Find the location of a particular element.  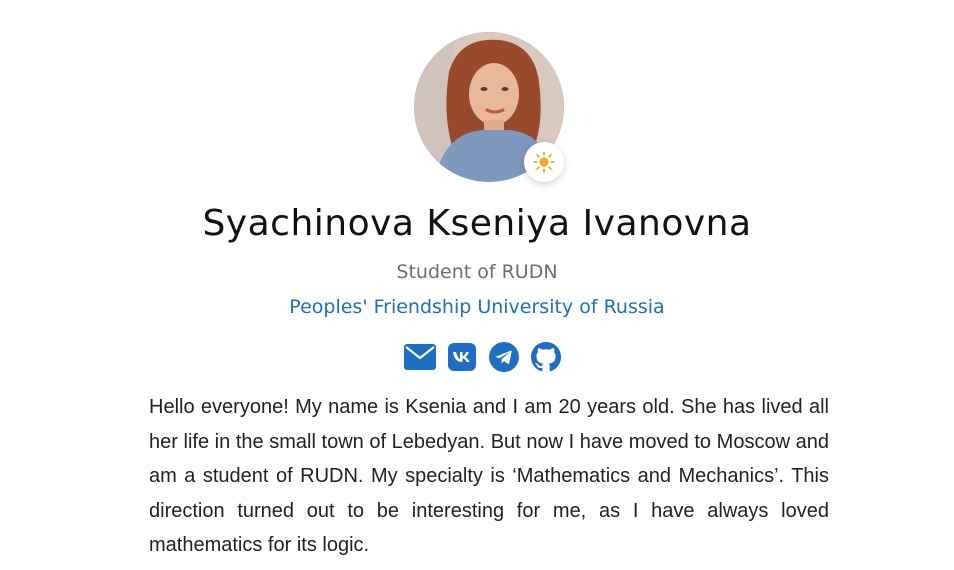

profile-subtitle: Student of RUDN is located at coordinates (477, 272).